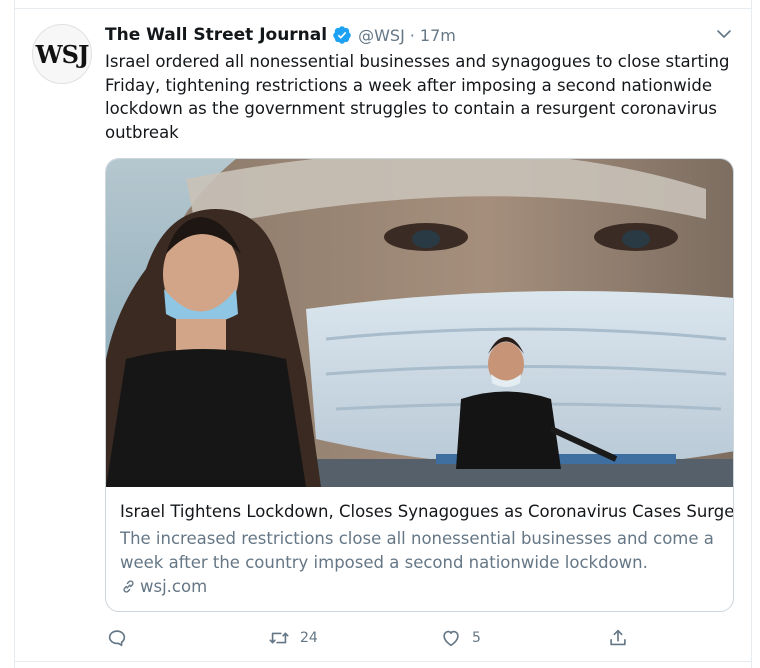  Describe the element at coordinates (451, 638) in the screenshot. I see `like-icon` at that location.